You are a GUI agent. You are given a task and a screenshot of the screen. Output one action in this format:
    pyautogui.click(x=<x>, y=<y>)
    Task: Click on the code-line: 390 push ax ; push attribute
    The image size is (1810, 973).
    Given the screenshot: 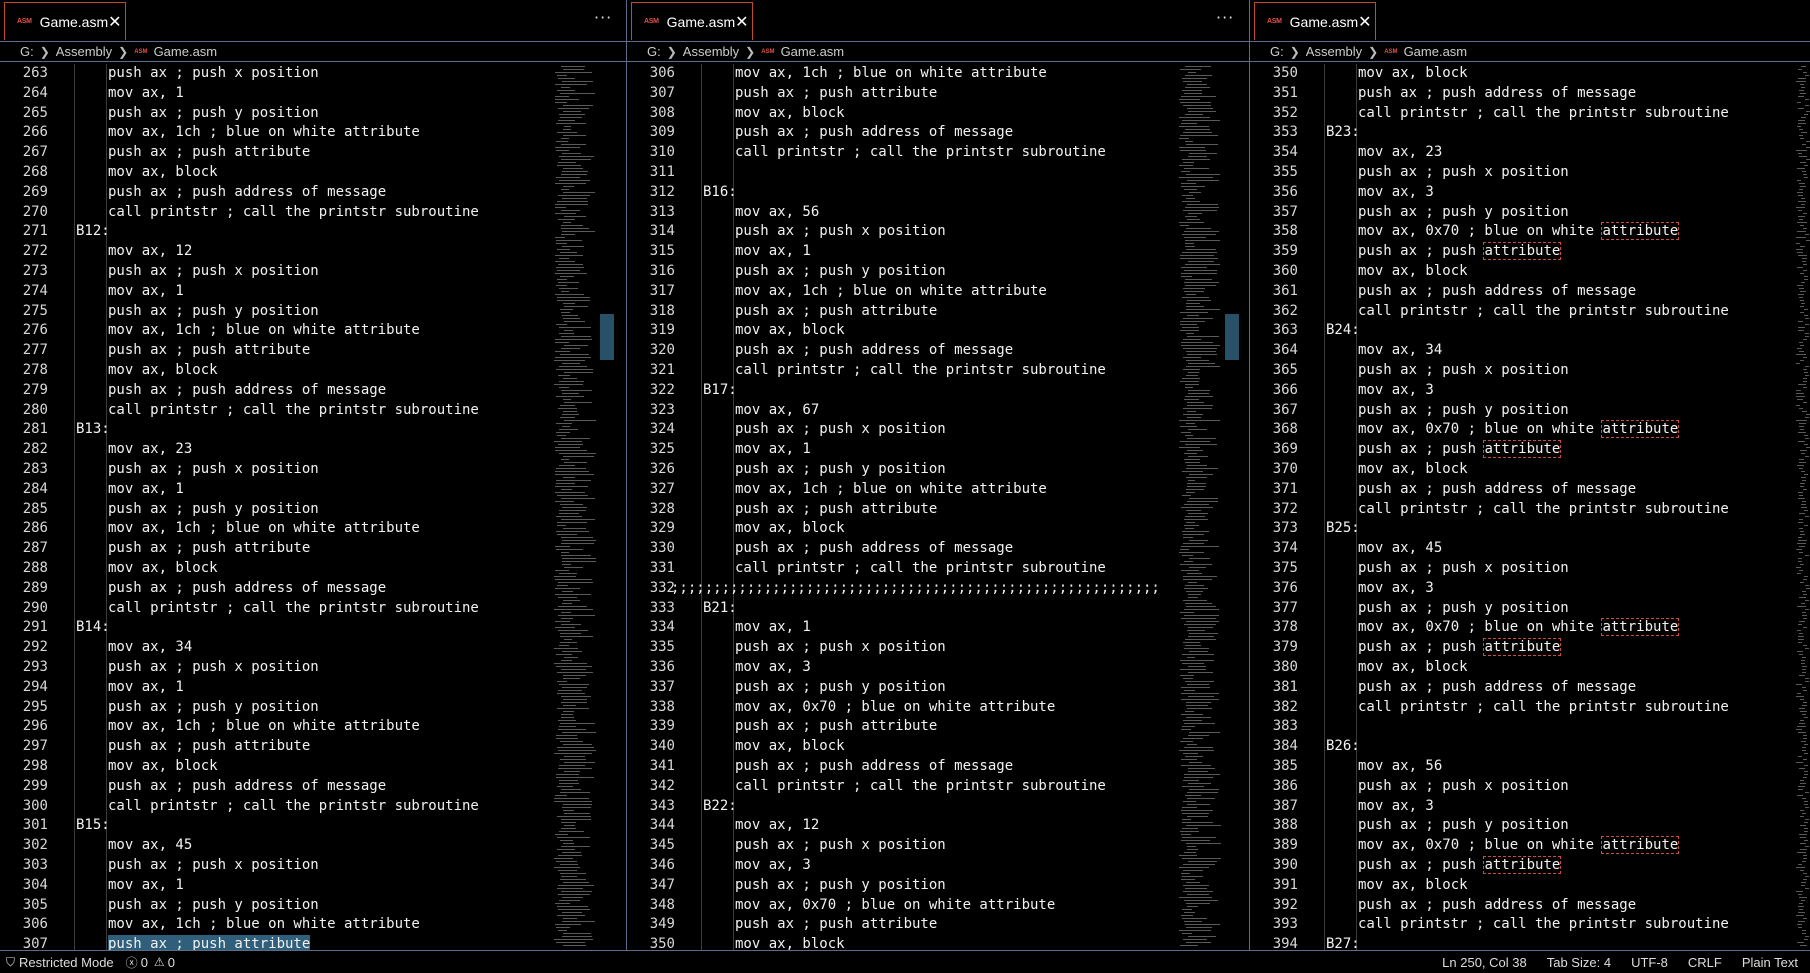 What is the action you would take?
    pyautogui.click(x=1525, y=866)
    